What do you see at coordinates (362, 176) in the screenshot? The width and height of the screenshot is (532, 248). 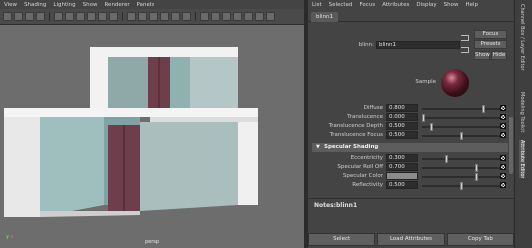 I see `attr-label: Specular Color` at bounding box center [362, 176].